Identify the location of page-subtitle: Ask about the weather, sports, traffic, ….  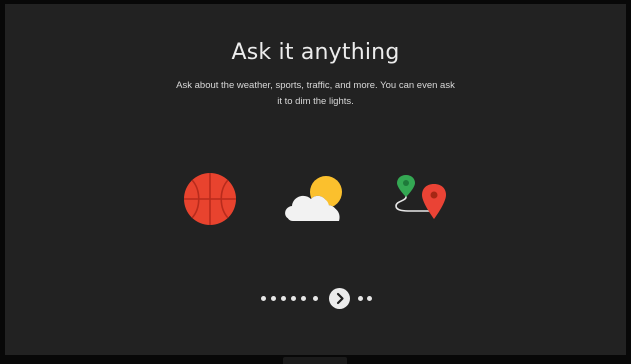
(315, 93).